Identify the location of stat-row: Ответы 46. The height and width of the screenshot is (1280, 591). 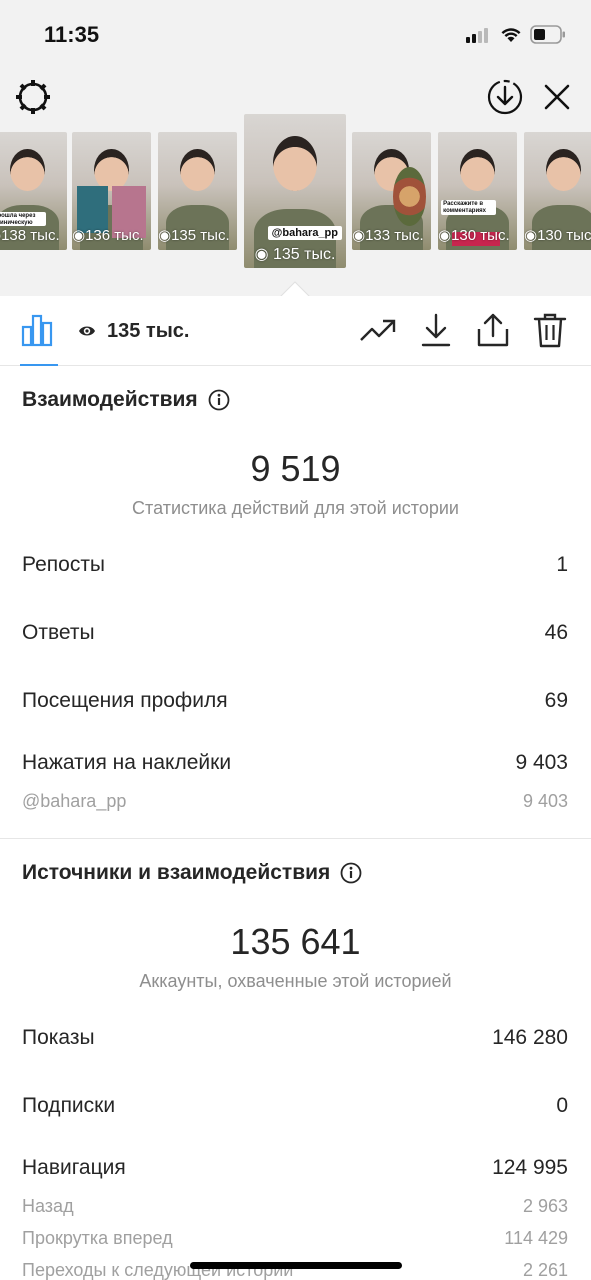
(295, 633).